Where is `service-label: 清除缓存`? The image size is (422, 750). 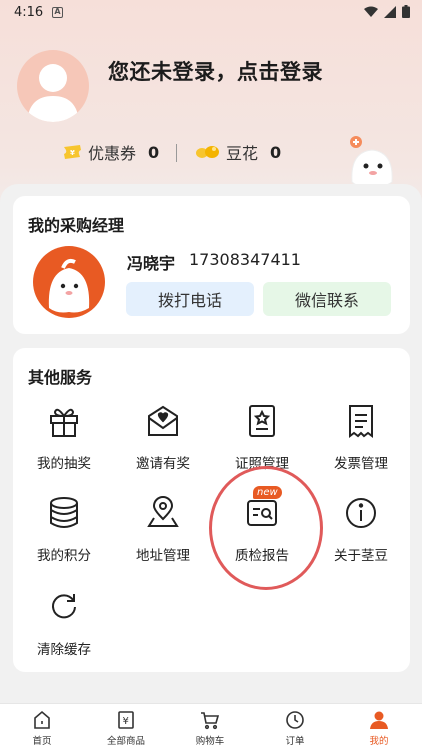
service-label: 清除缓存 is located at coordinates (64, 650).